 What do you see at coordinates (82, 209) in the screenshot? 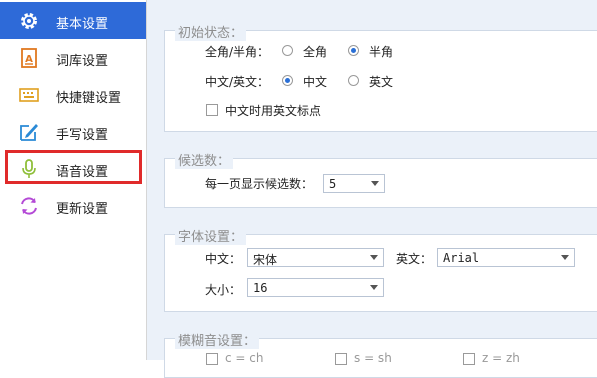
I see `sidebar-item-label: 更新设置` at bounding box center [82, 209].